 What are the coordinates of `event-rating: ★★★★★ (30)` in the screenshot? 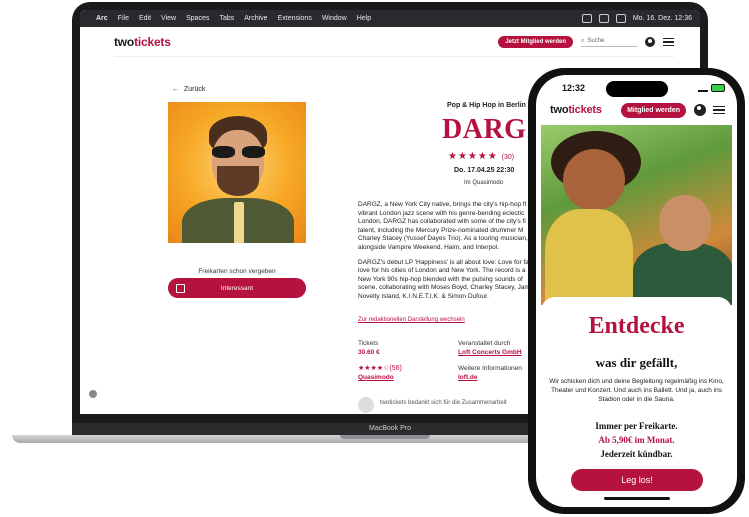 It's located at (481, 156).